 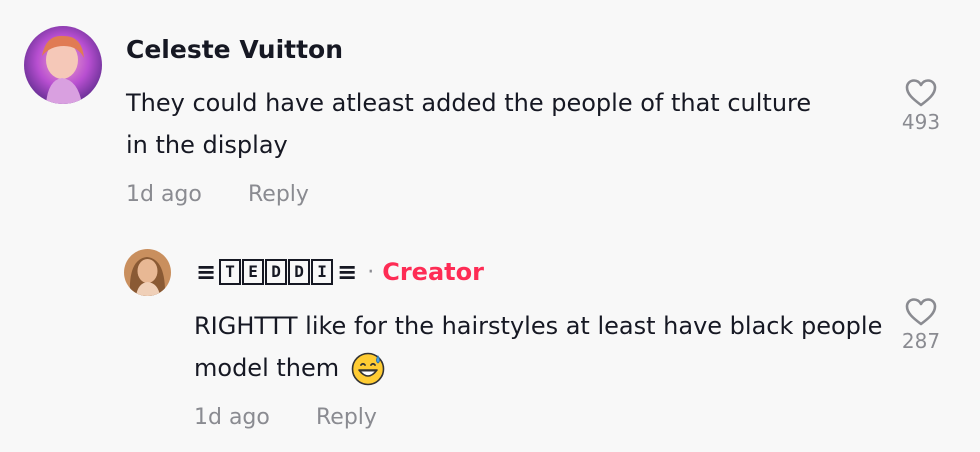 I want to click on reply-header: ≡ T E D D I ≡ · Creator, so click(x=340, y=272).